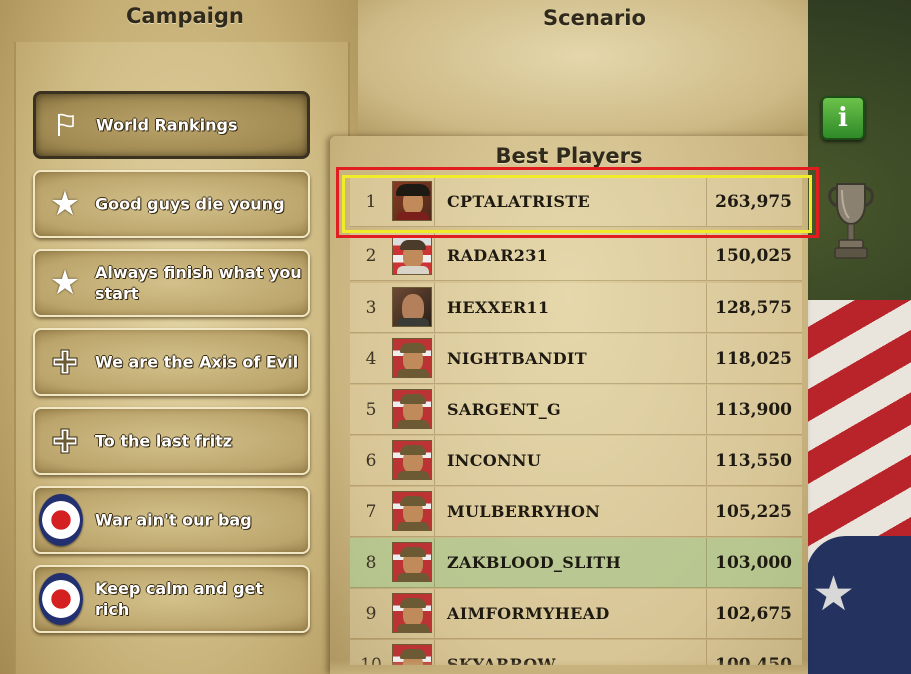 The width and height of the screenshot is (911, 674). I want to click on player-score: 105,225, so click(753, 511).